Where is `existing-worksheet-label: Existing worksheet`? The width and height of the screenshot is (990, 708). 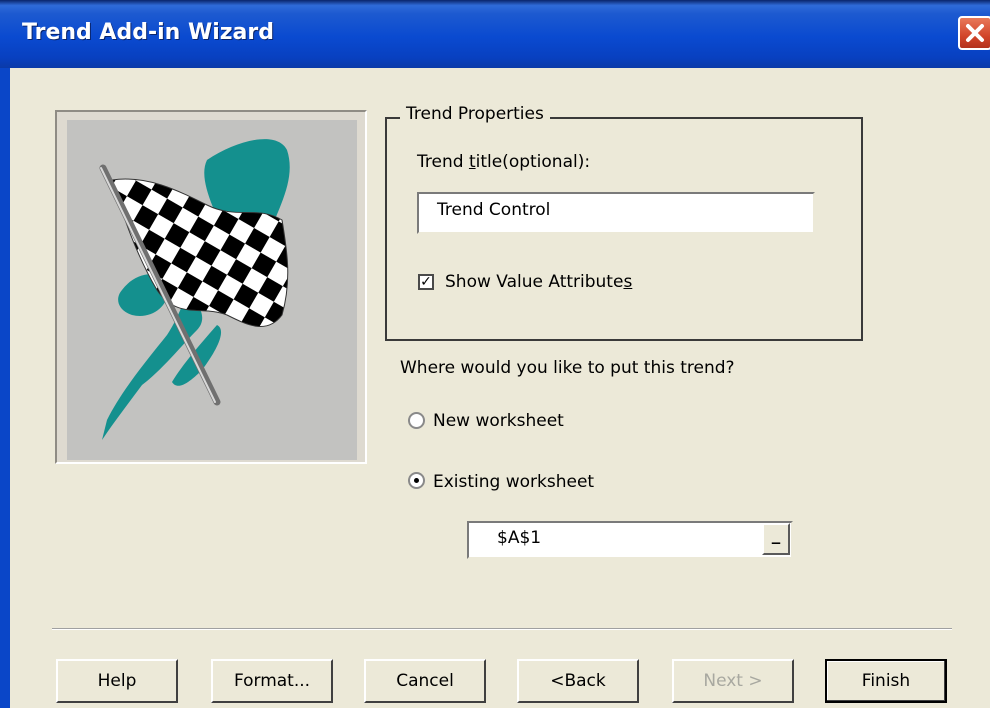
existing-worksheet-label: Existing worksheet is located at coordinates (514, 482).